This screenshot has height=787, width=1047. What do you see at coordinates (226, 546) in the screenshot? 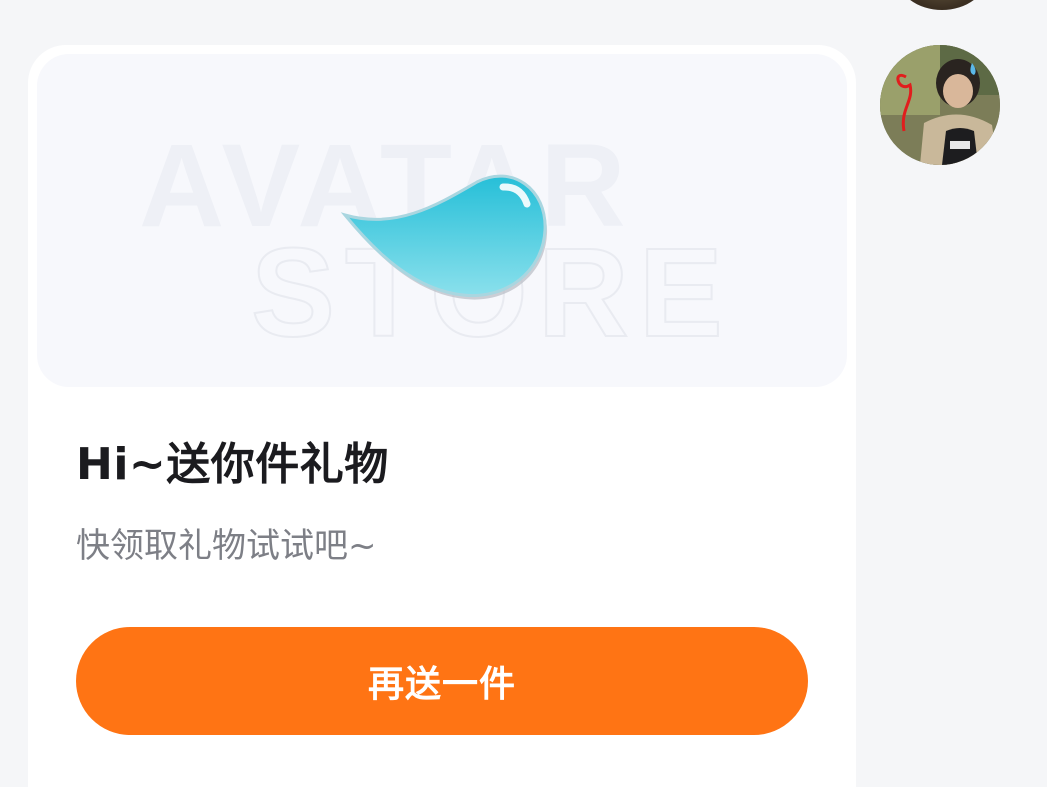
I see `gift-subtitle: 快领取礼物试试吧~` at bounding box center [226, 546].